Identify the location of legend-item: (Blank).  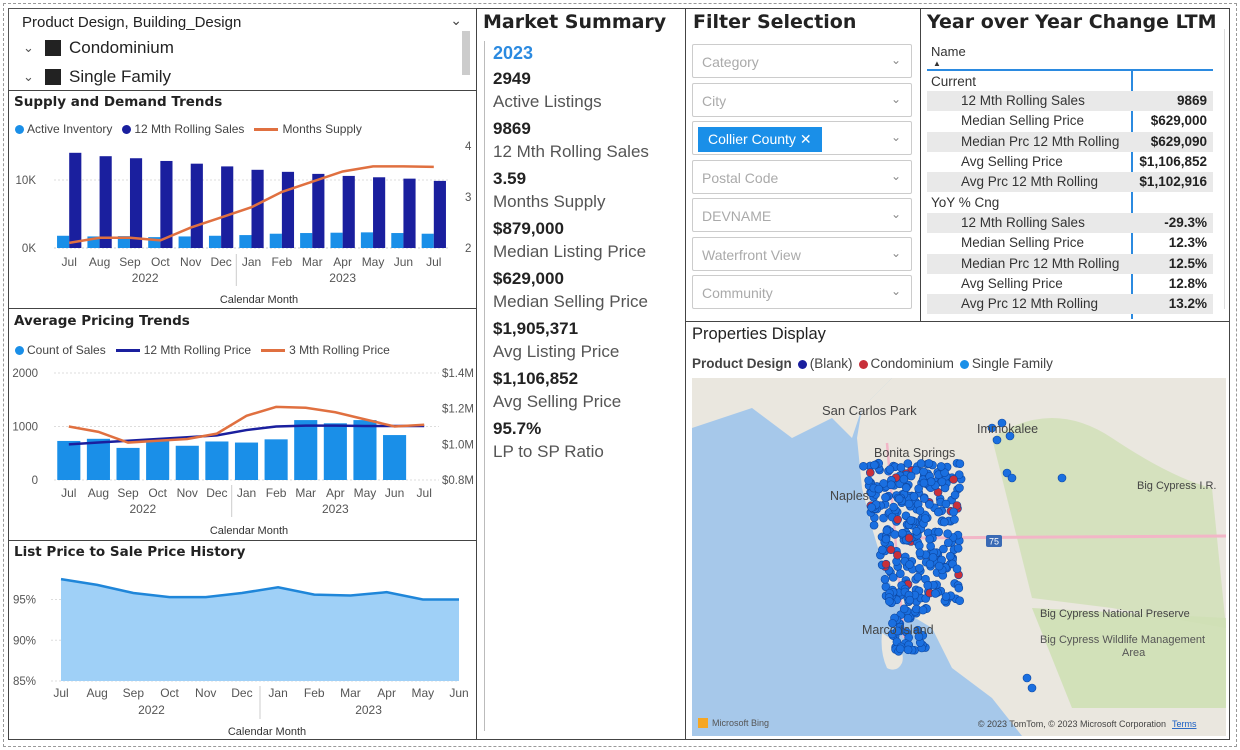
(825, 363).